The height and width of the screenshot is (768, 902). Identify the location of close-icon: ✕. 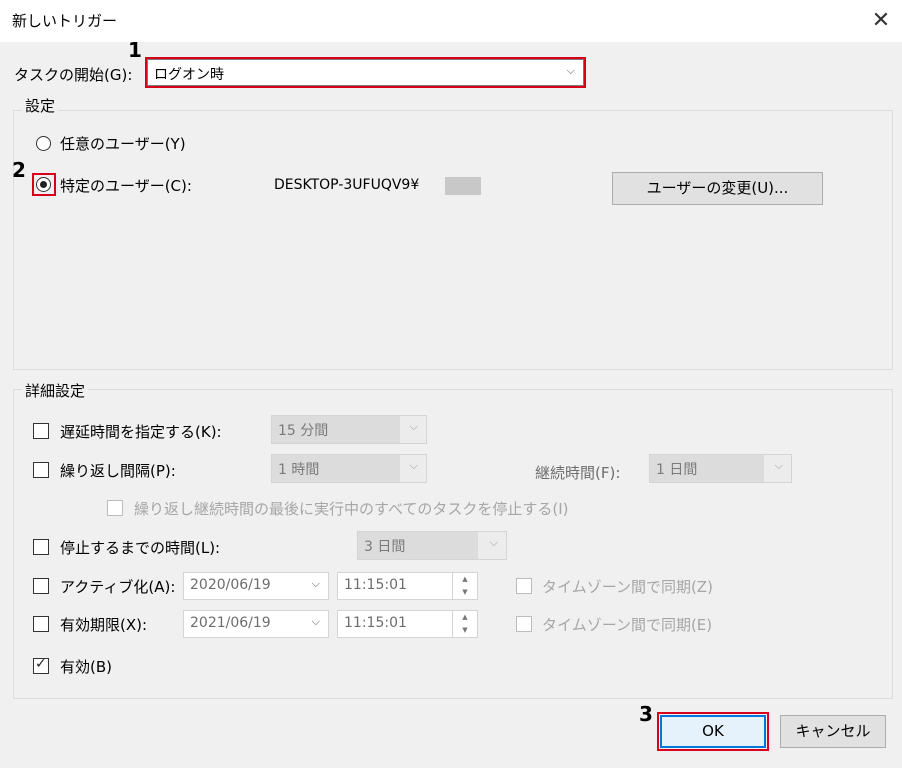
(881, 21).